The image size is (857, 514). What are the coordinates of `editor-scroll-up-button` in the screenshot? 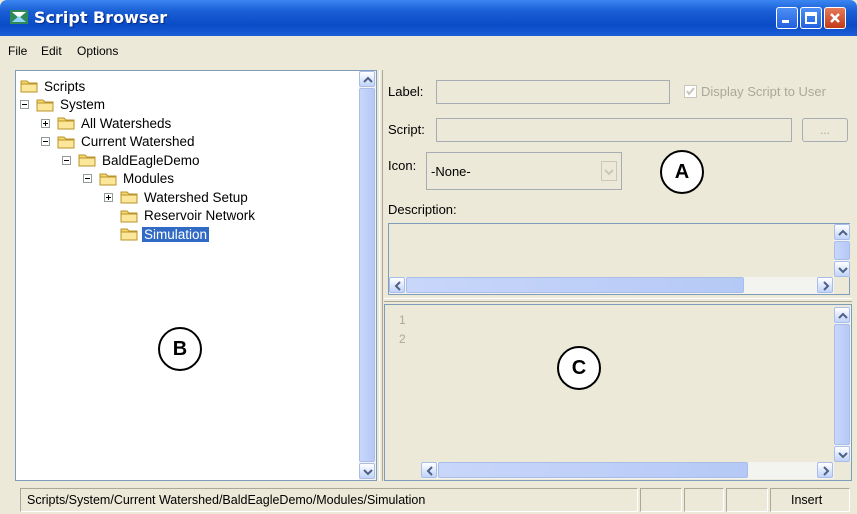 It's located at (842, 315).